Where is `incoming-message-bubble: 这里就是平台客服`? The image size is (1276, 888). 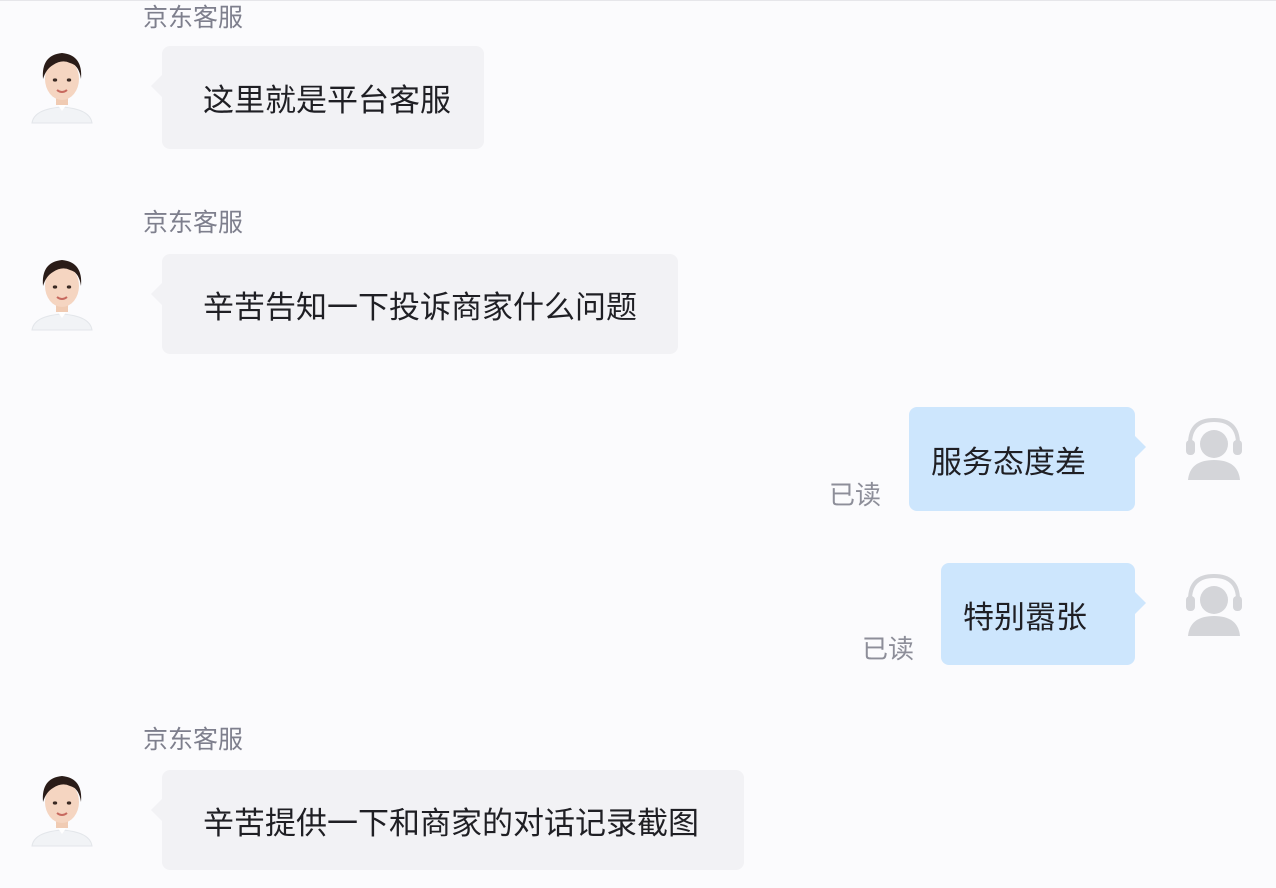 incoming-message-bubble: 这里就是平台客服 is located at coordinates (317, 97).